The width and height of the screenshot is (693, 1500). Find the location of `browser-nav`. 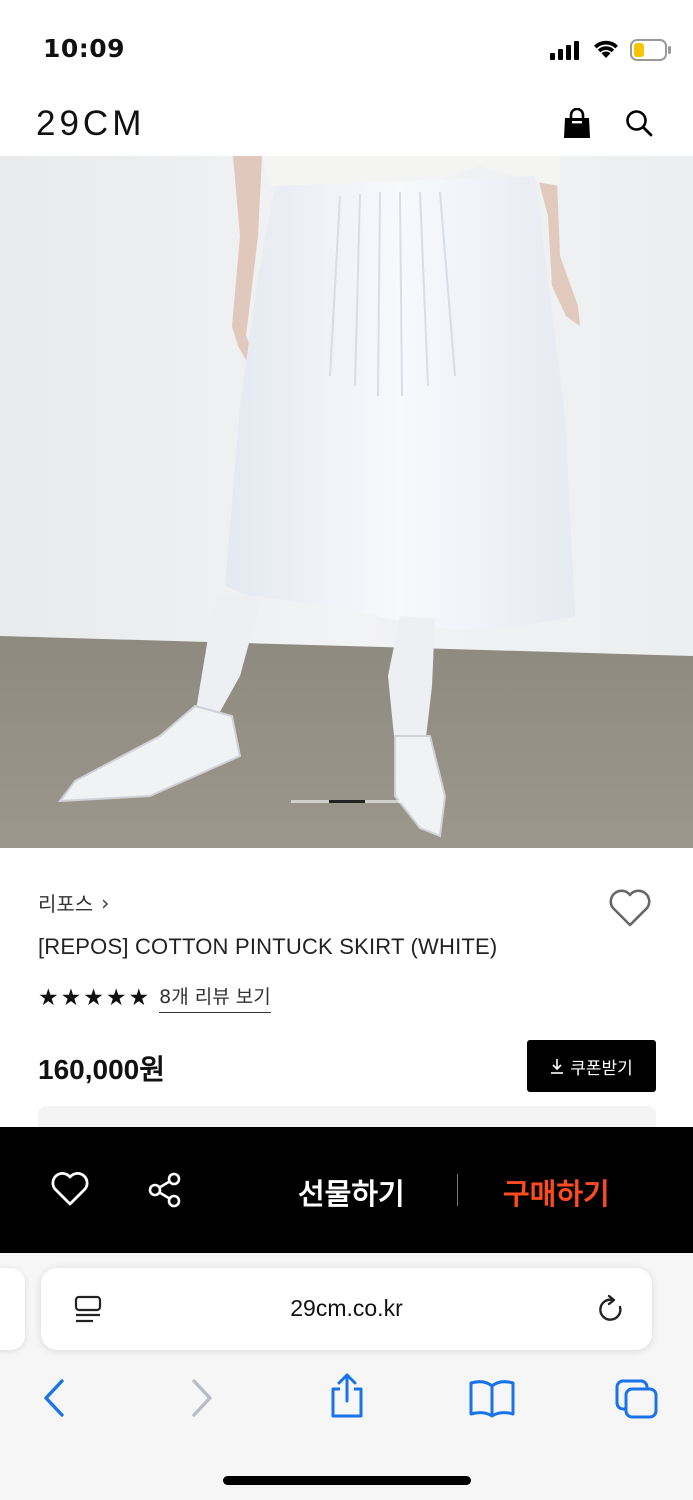

browser-nav is located at coordinates (346, 1400).